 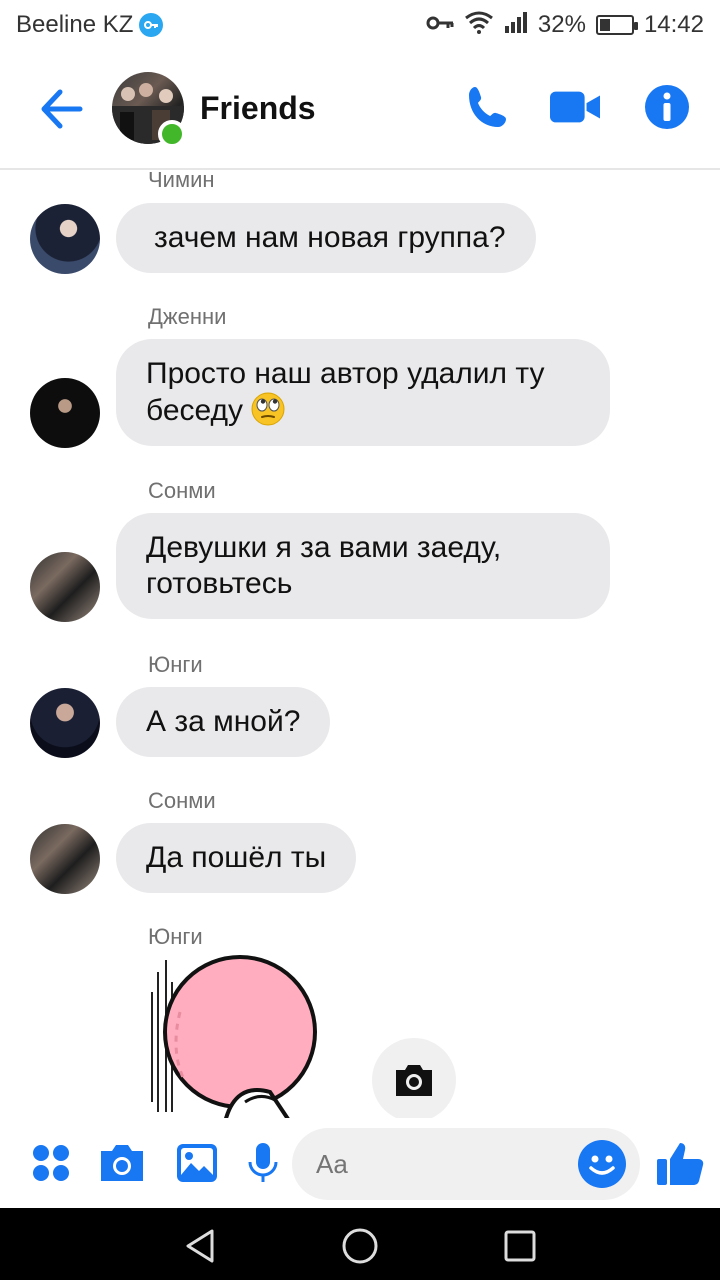 I want to click on floating-camera-button, so click(x=414, y=1078).